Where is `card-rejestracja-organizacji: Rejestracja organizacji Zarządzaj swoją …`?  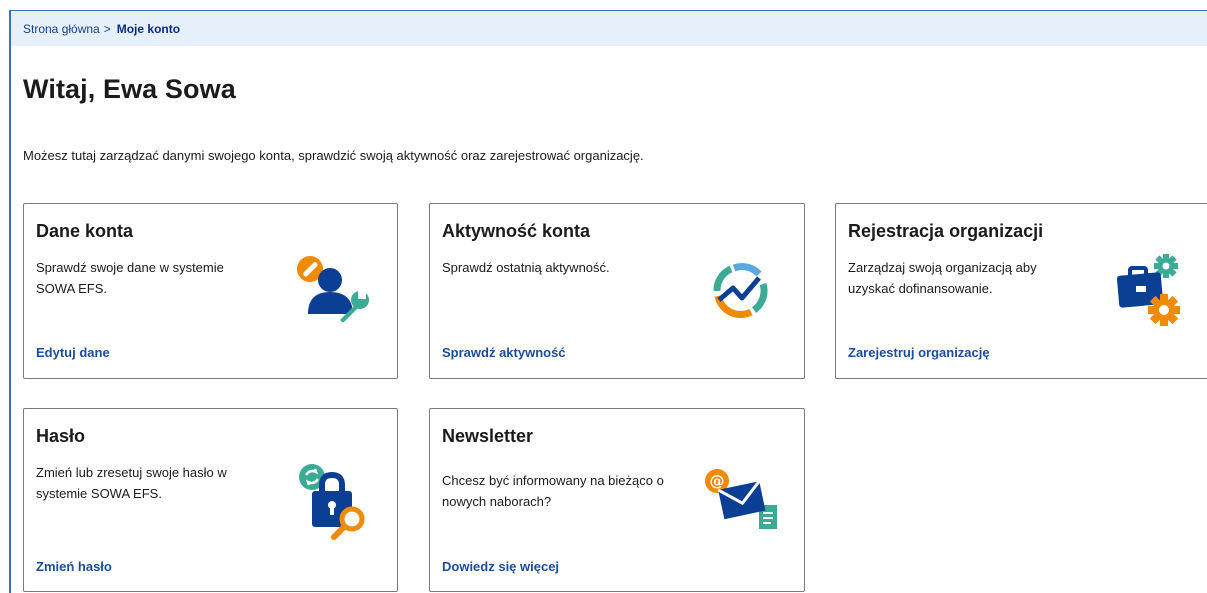 card-rejestracja-organizacji: Rejestracja organizacji Zarządzaj swoją … is located at coordinates (1021, 291).